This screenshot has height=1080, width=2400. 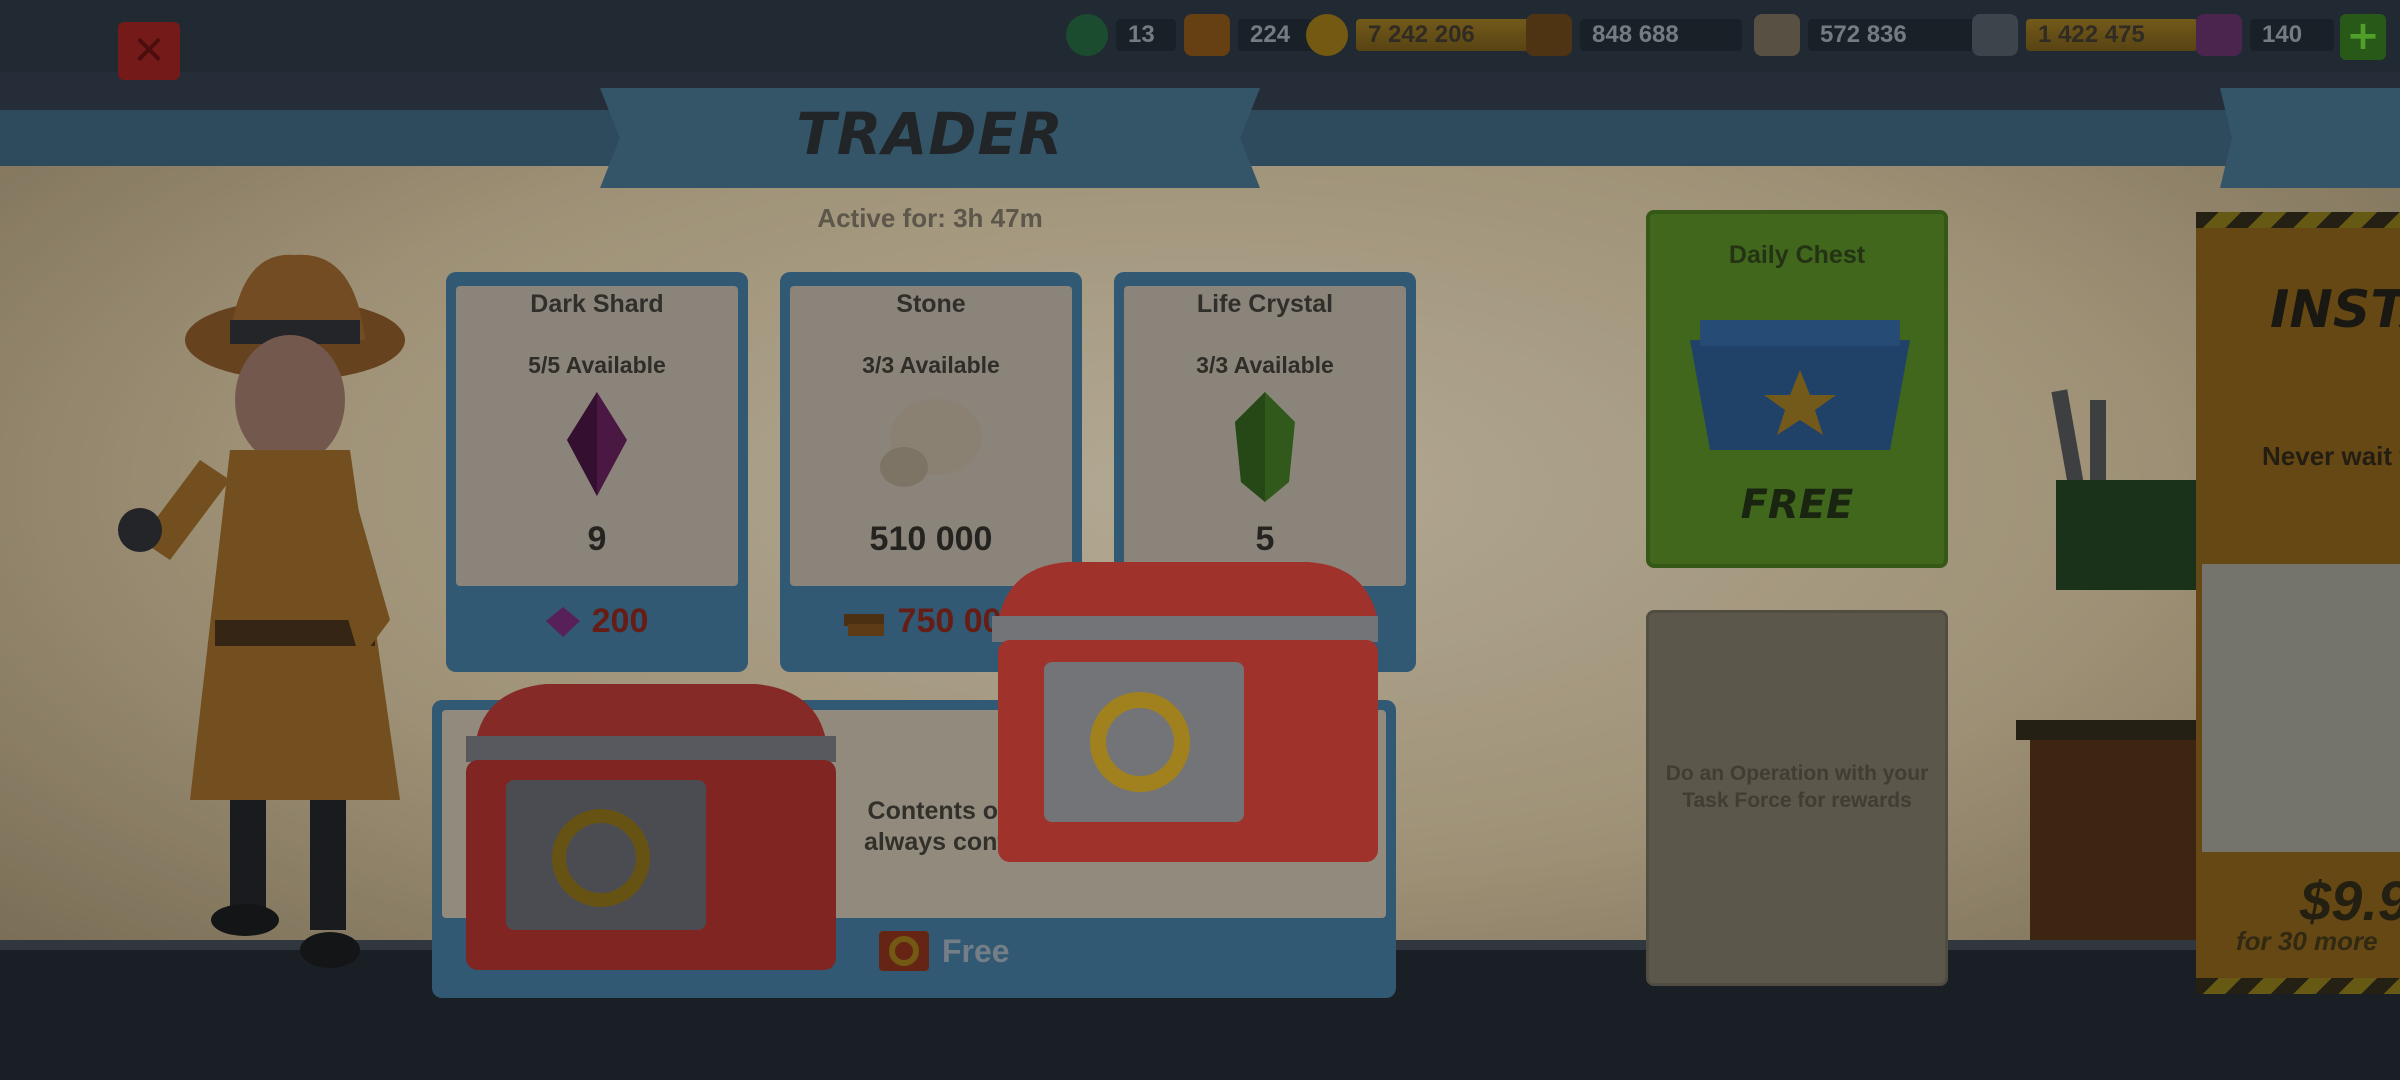 I want to click on iron-icon, so click(x=1995, y=35).